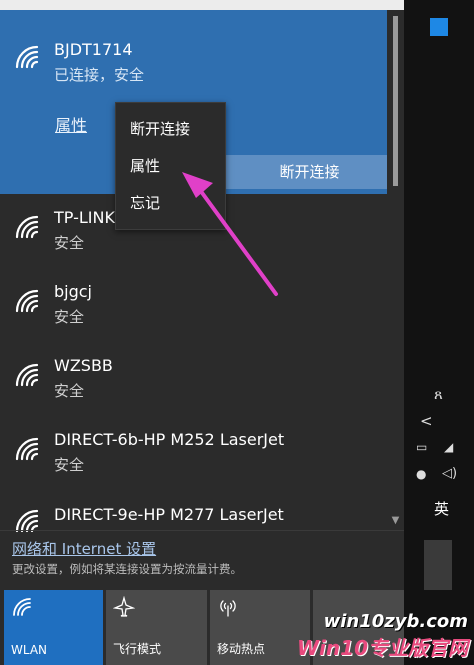  I want to click on volume-icon: ◁), so click(449, 473).